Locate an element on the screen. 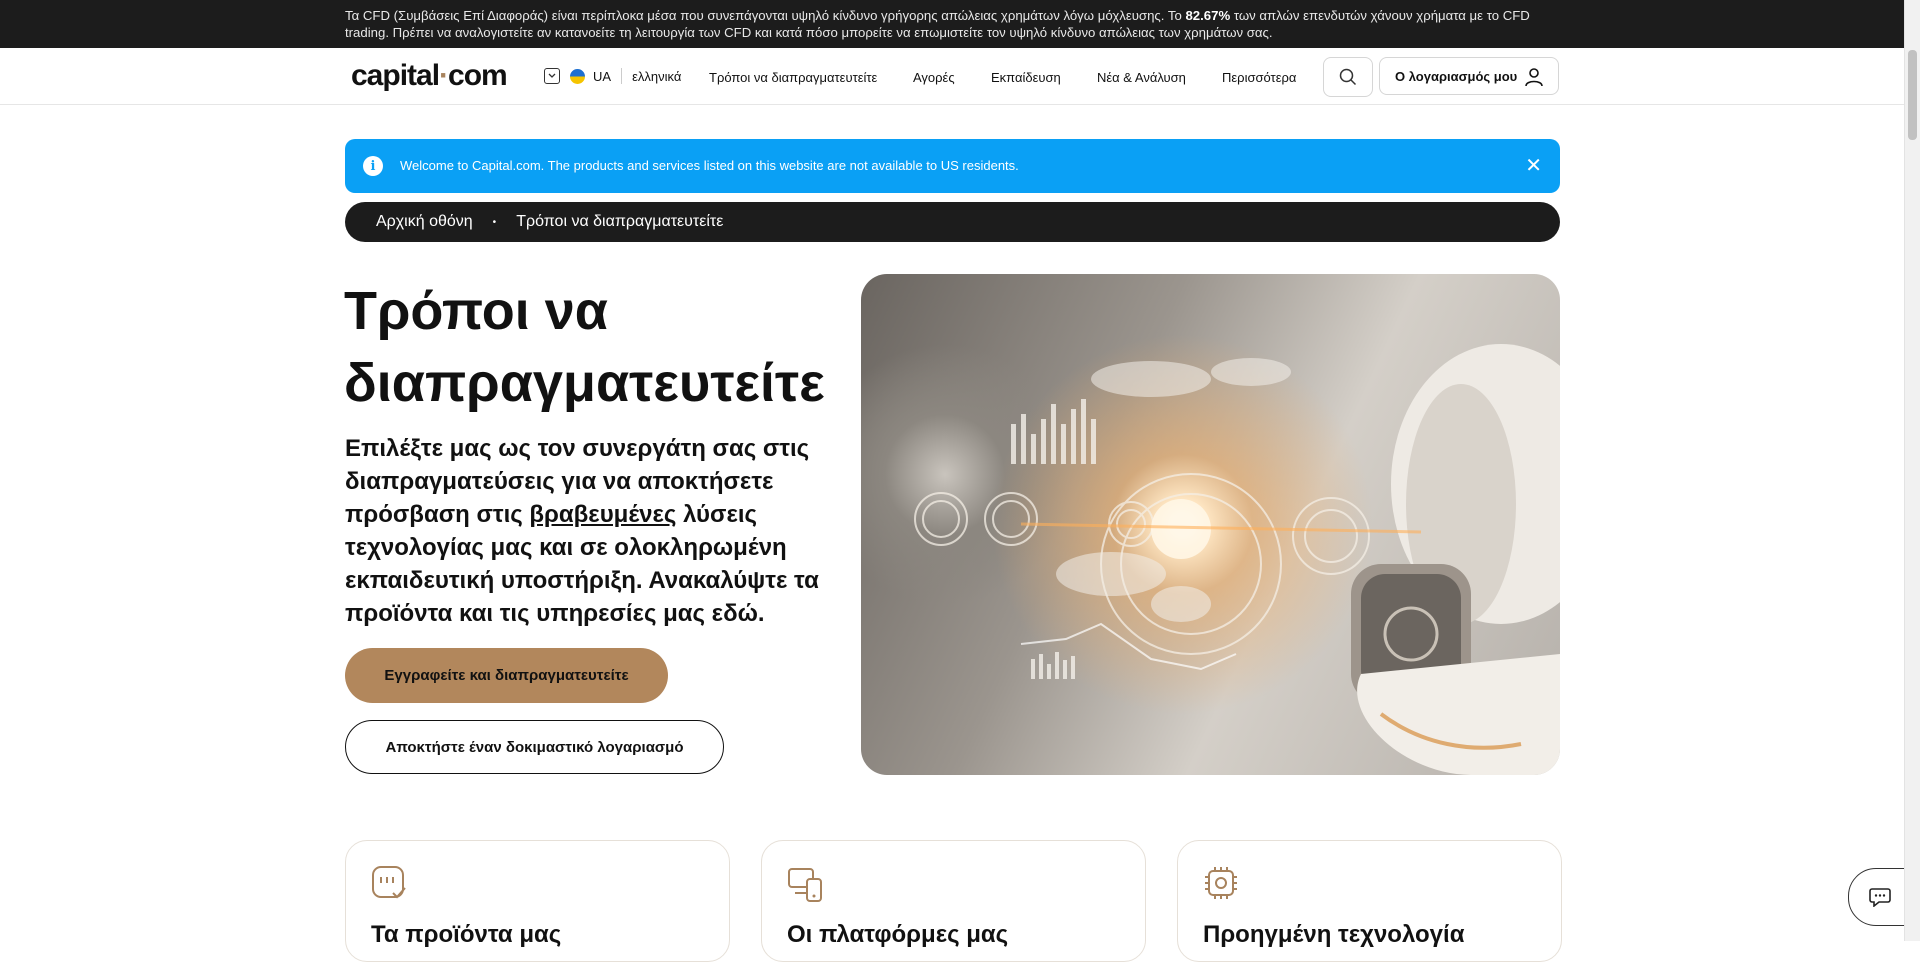  capital-logo: capital·com is located at coordinates (429, 76).